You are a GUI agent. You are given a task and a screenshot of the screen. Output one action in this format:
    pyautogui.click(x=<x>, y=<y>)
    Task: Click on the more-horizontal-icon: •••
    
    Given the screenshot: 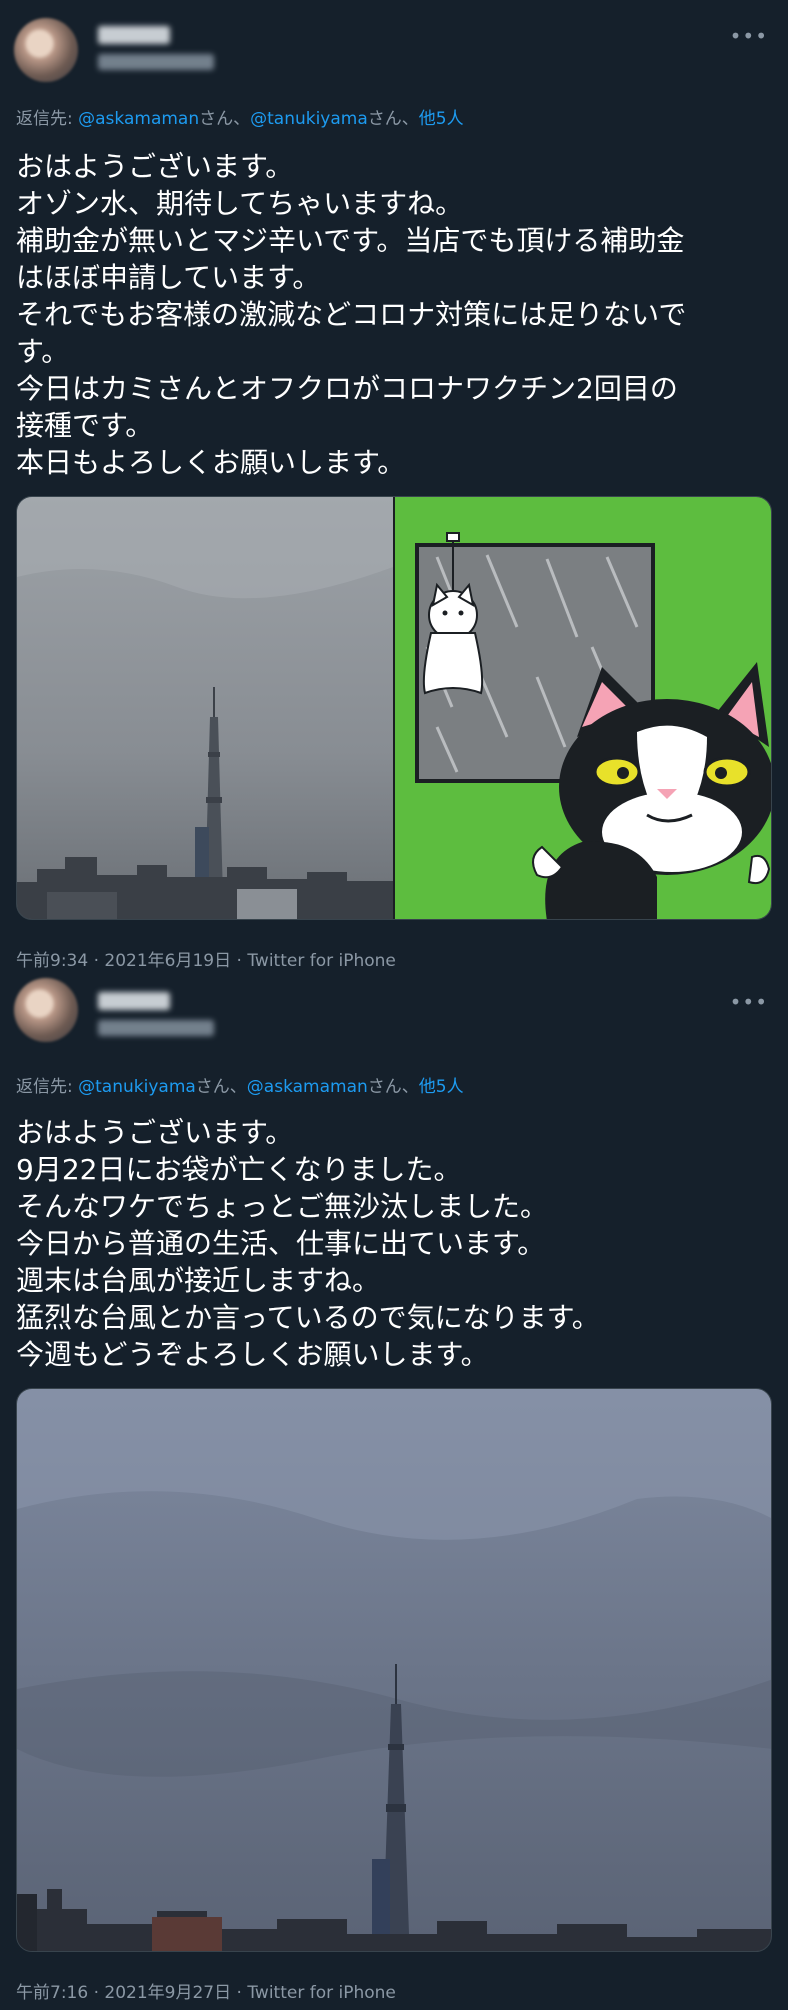 What is the action you would take?
    pyautogui.click(x=749, y=1002)
    